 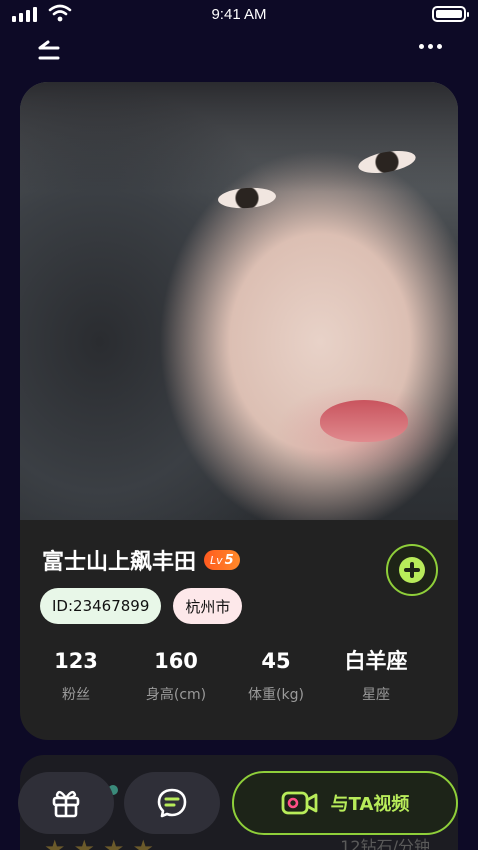 I want to click on level-prefix: Lv, so click(x=216, y=560).